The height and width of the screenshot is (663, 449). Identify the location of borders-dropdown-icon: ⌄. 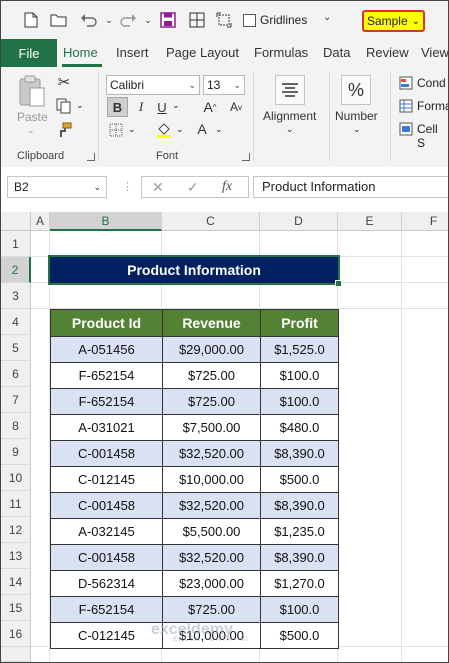
(132, 129).